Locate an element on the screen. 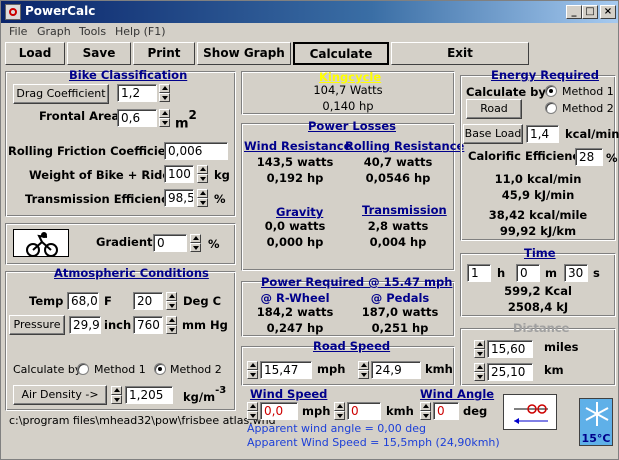  transmission-header: Transmission is located at coordinates (404, 210).